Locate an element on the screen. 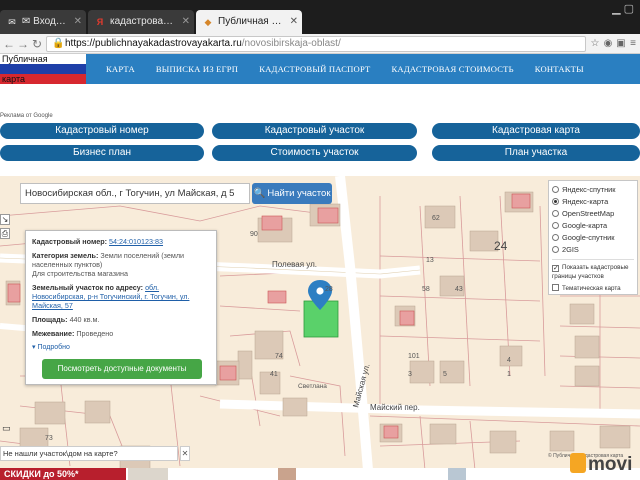 This screenshot has height=480, width=640. usage-value: Для строительства магазина is located at coordinates (80, 273).